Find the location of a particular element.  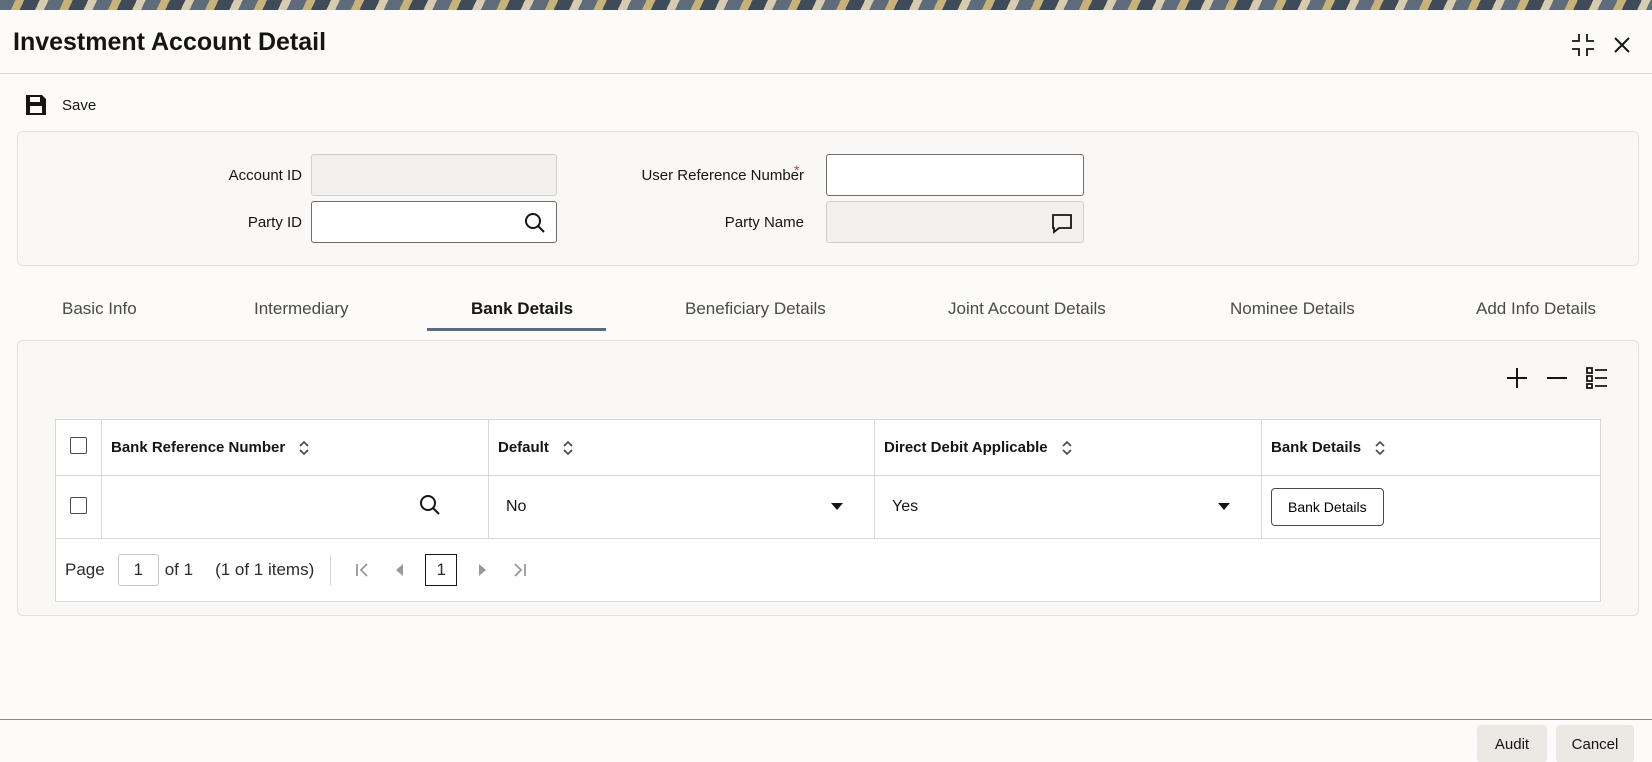

previous-page-icon is located at coordinates (400, 570).